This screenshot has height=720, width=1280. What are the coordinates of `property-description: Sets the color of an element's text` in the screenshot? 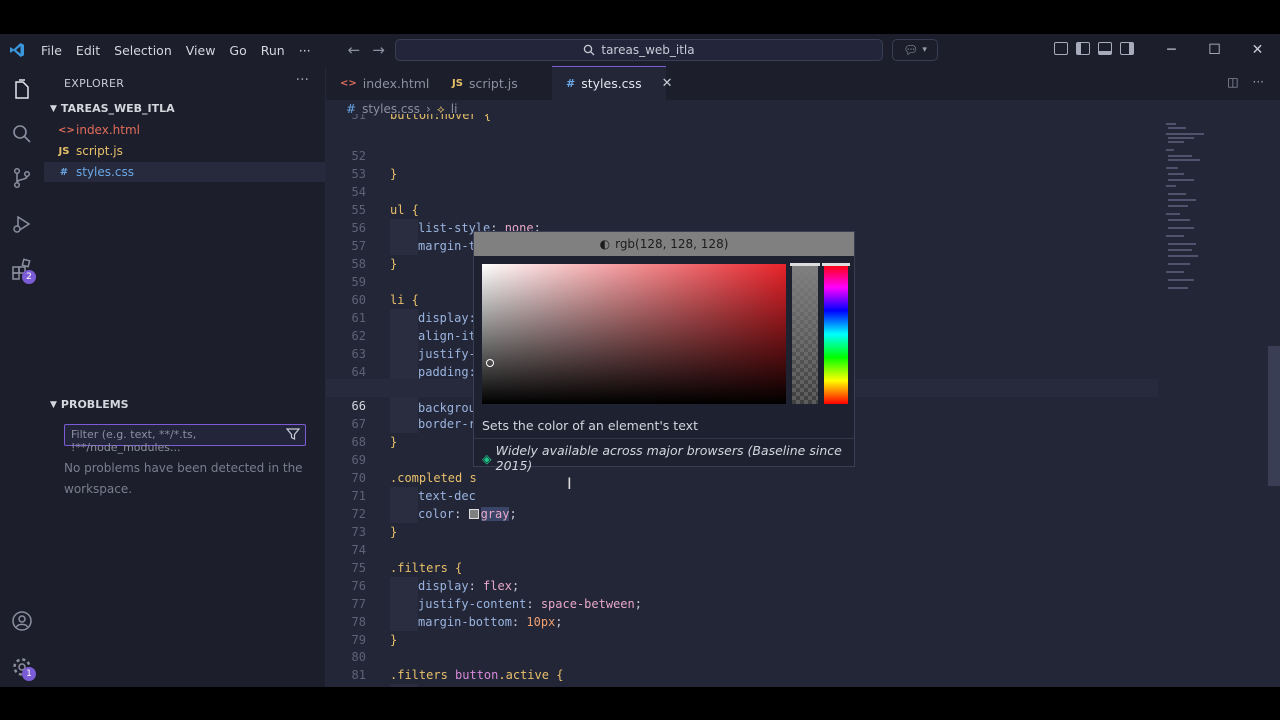 It's located at (590, 425).